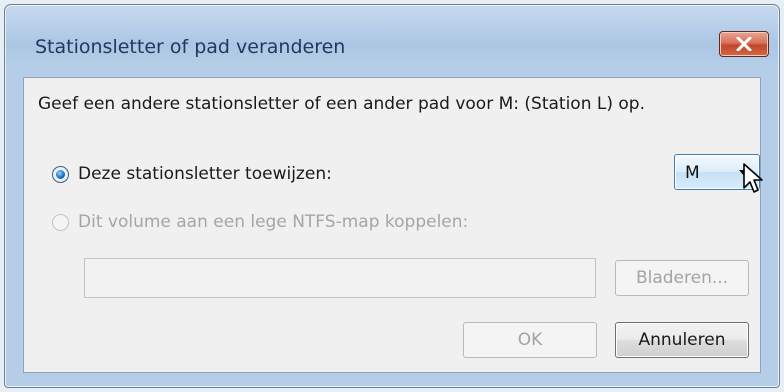 The height and width of the screenshot is (392, 784). Describe the element at coordinates (753, 178) in the screenshot. I see `mouse-pointer-icon` at that location.